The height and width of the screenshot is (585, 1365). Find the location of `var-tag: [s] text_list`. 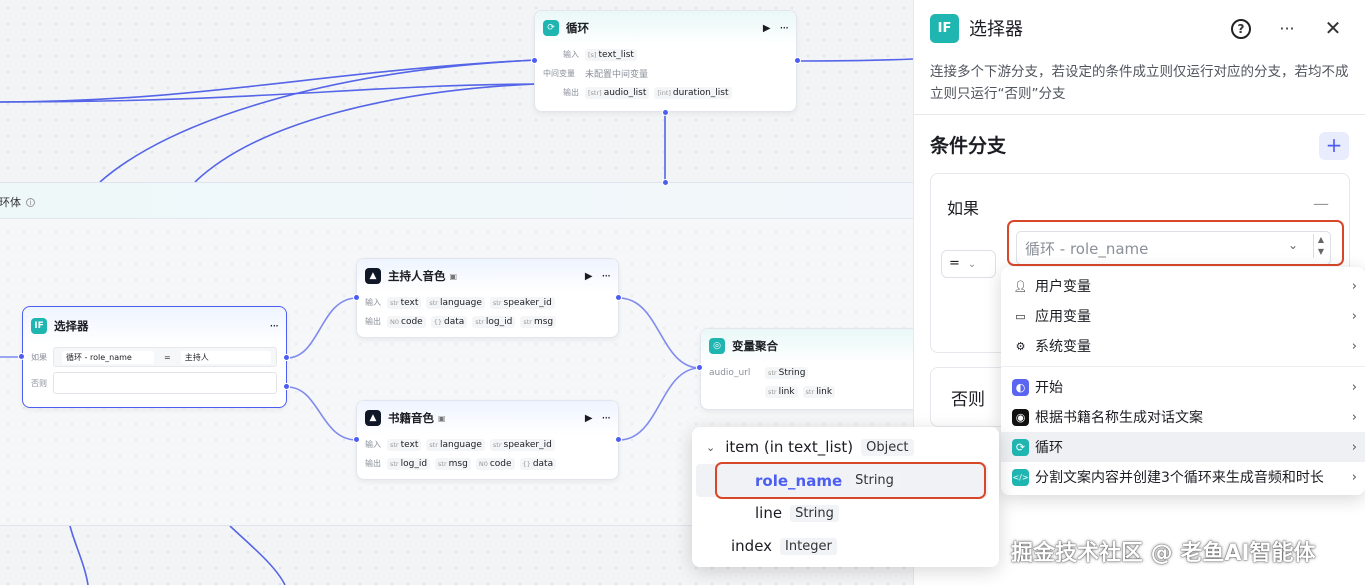

var-tag: [s] text_list is located at coordinates (611, 54).